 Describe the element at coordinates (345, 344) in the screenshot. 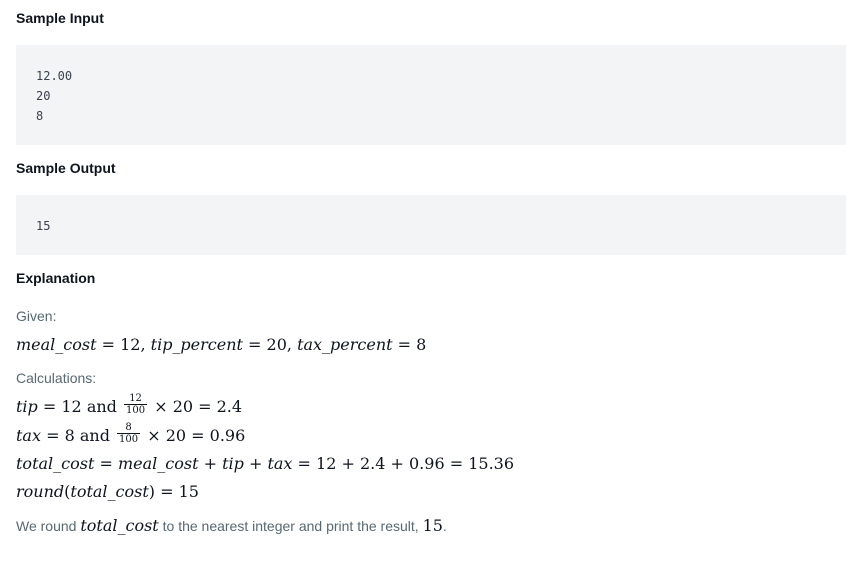

I see `tax-percent-var: tax_percent` at that location.